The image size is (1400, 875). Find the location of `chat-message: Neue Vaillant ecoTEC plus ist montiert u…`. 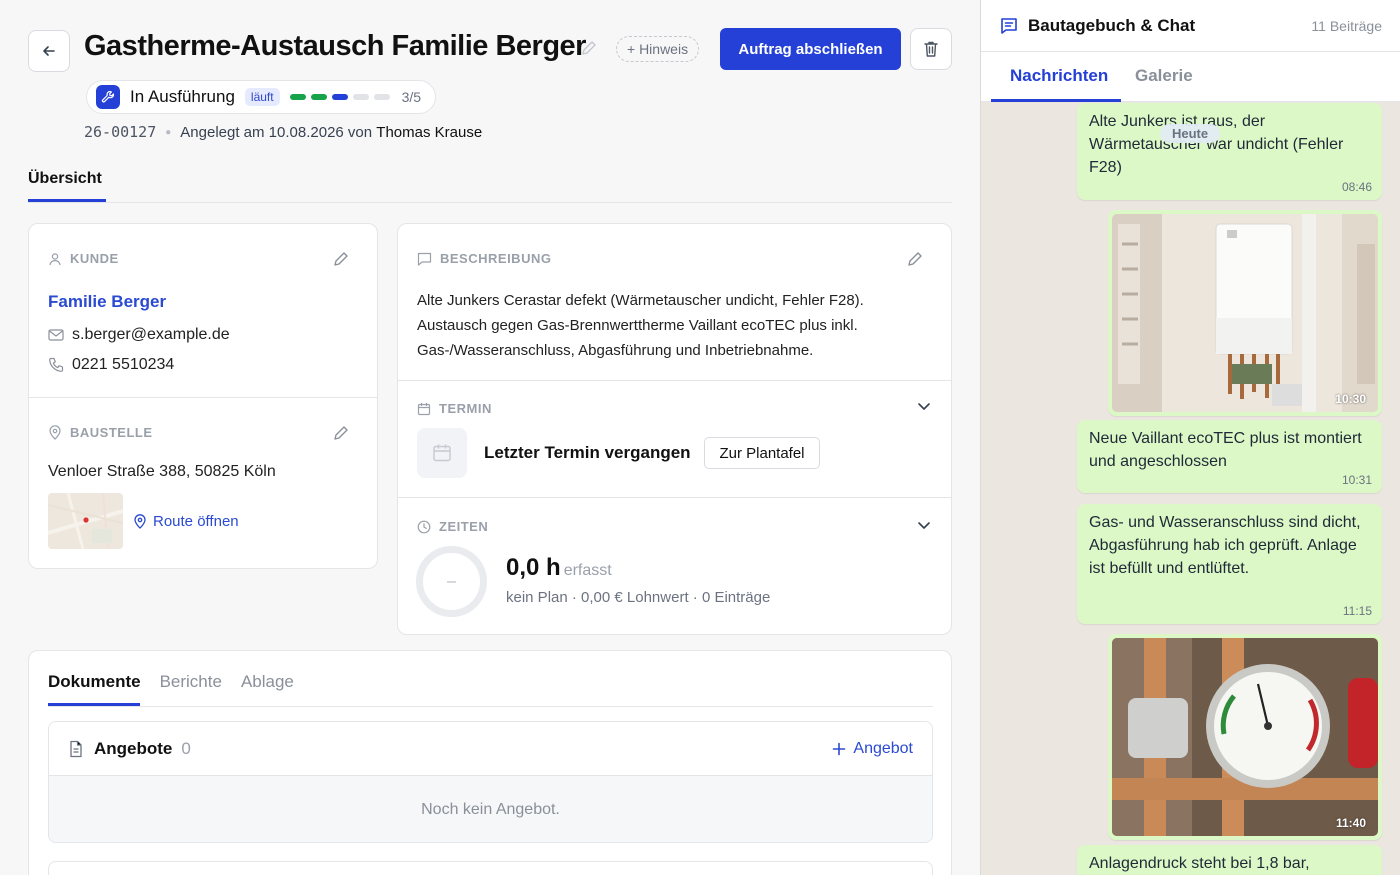

chat-message: Neue Vaillant ecoTEC plus ist montiert u… is located at coordinates (1229, 456).